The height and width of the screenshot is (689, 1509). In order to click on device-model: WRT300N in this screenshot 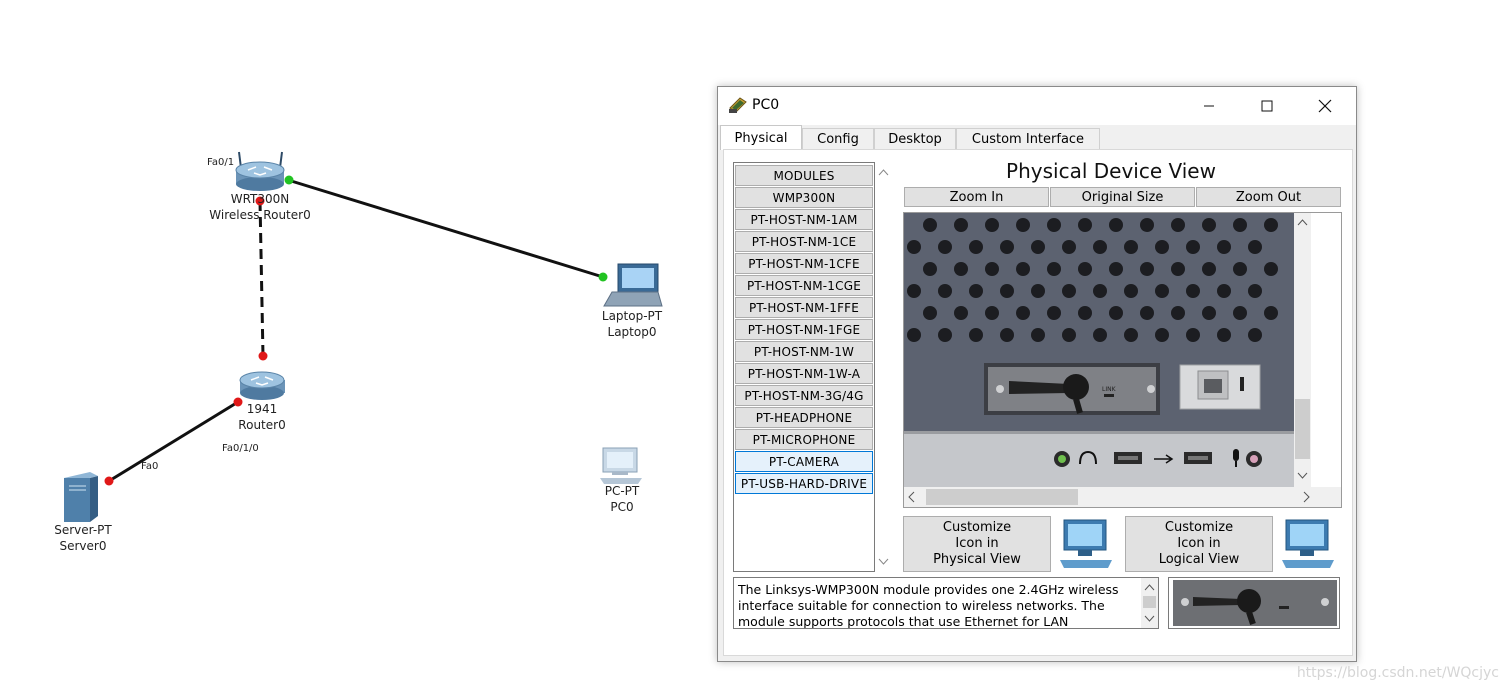, I will do `click(260, 199)`.